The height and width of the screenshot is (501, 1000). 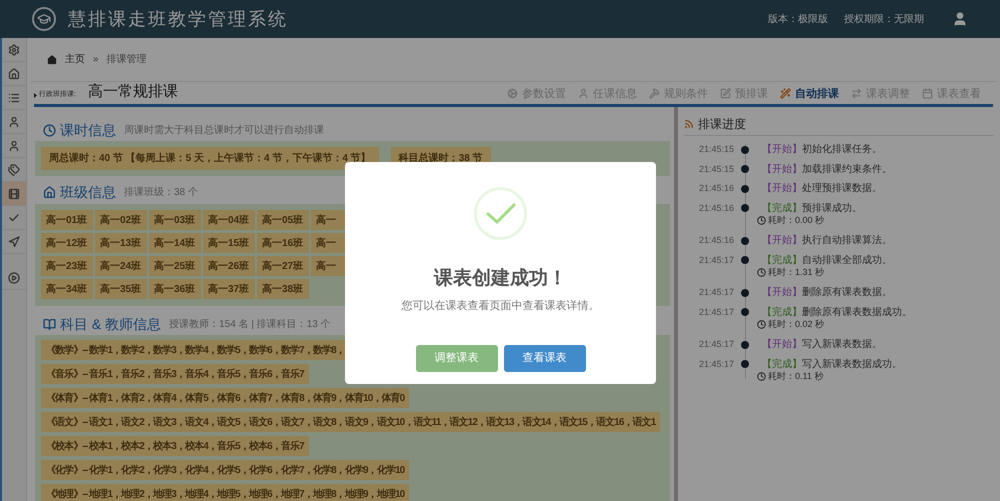 I want to click on edit-icon, so click(x=725, y=94).